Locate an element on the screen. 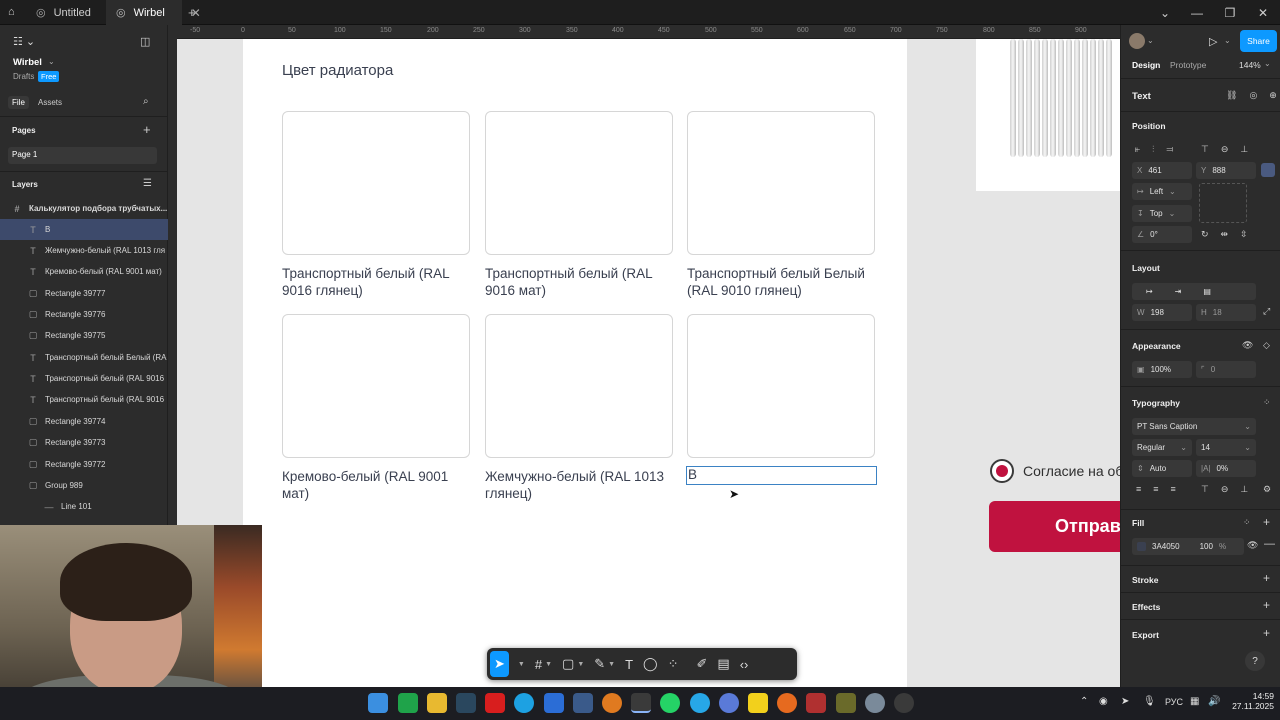 This screenshot has width=1280, height=720. width-field: W 198 is located at coordinates (1162, 312).